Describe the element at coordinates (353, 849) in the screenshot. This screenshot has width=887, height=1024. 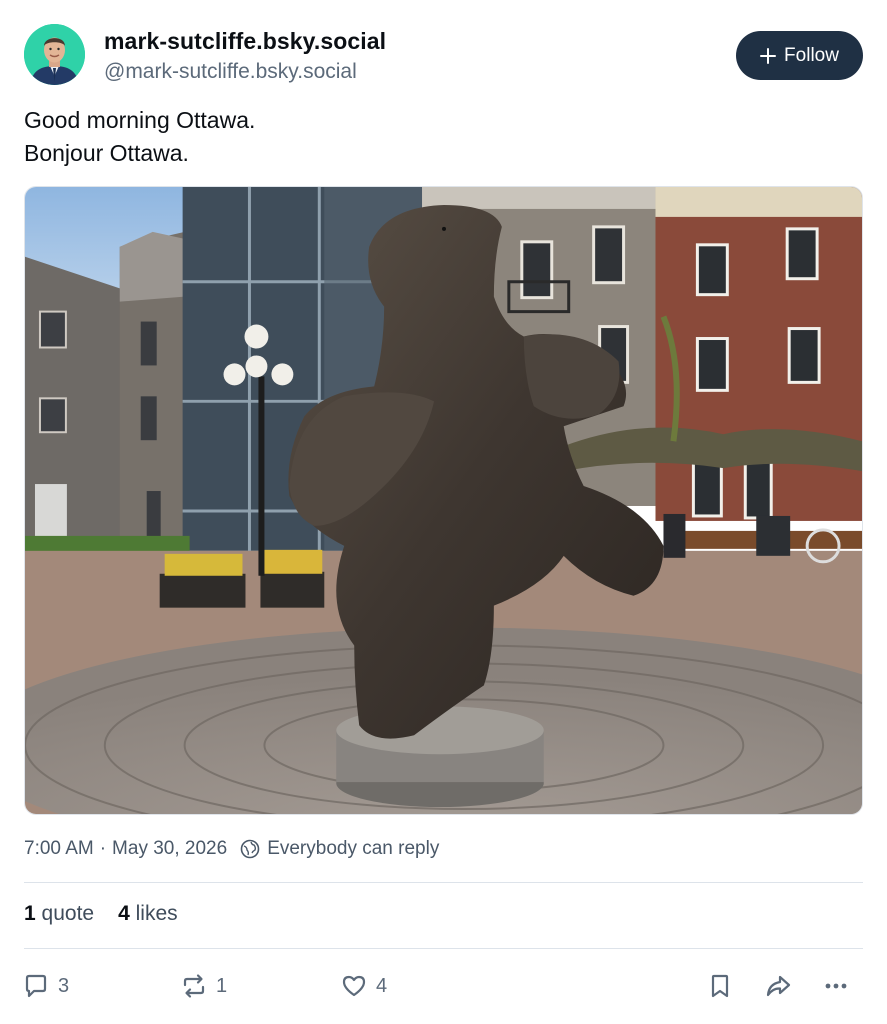
I see `reply-setting: Everybody can reply` at that location.